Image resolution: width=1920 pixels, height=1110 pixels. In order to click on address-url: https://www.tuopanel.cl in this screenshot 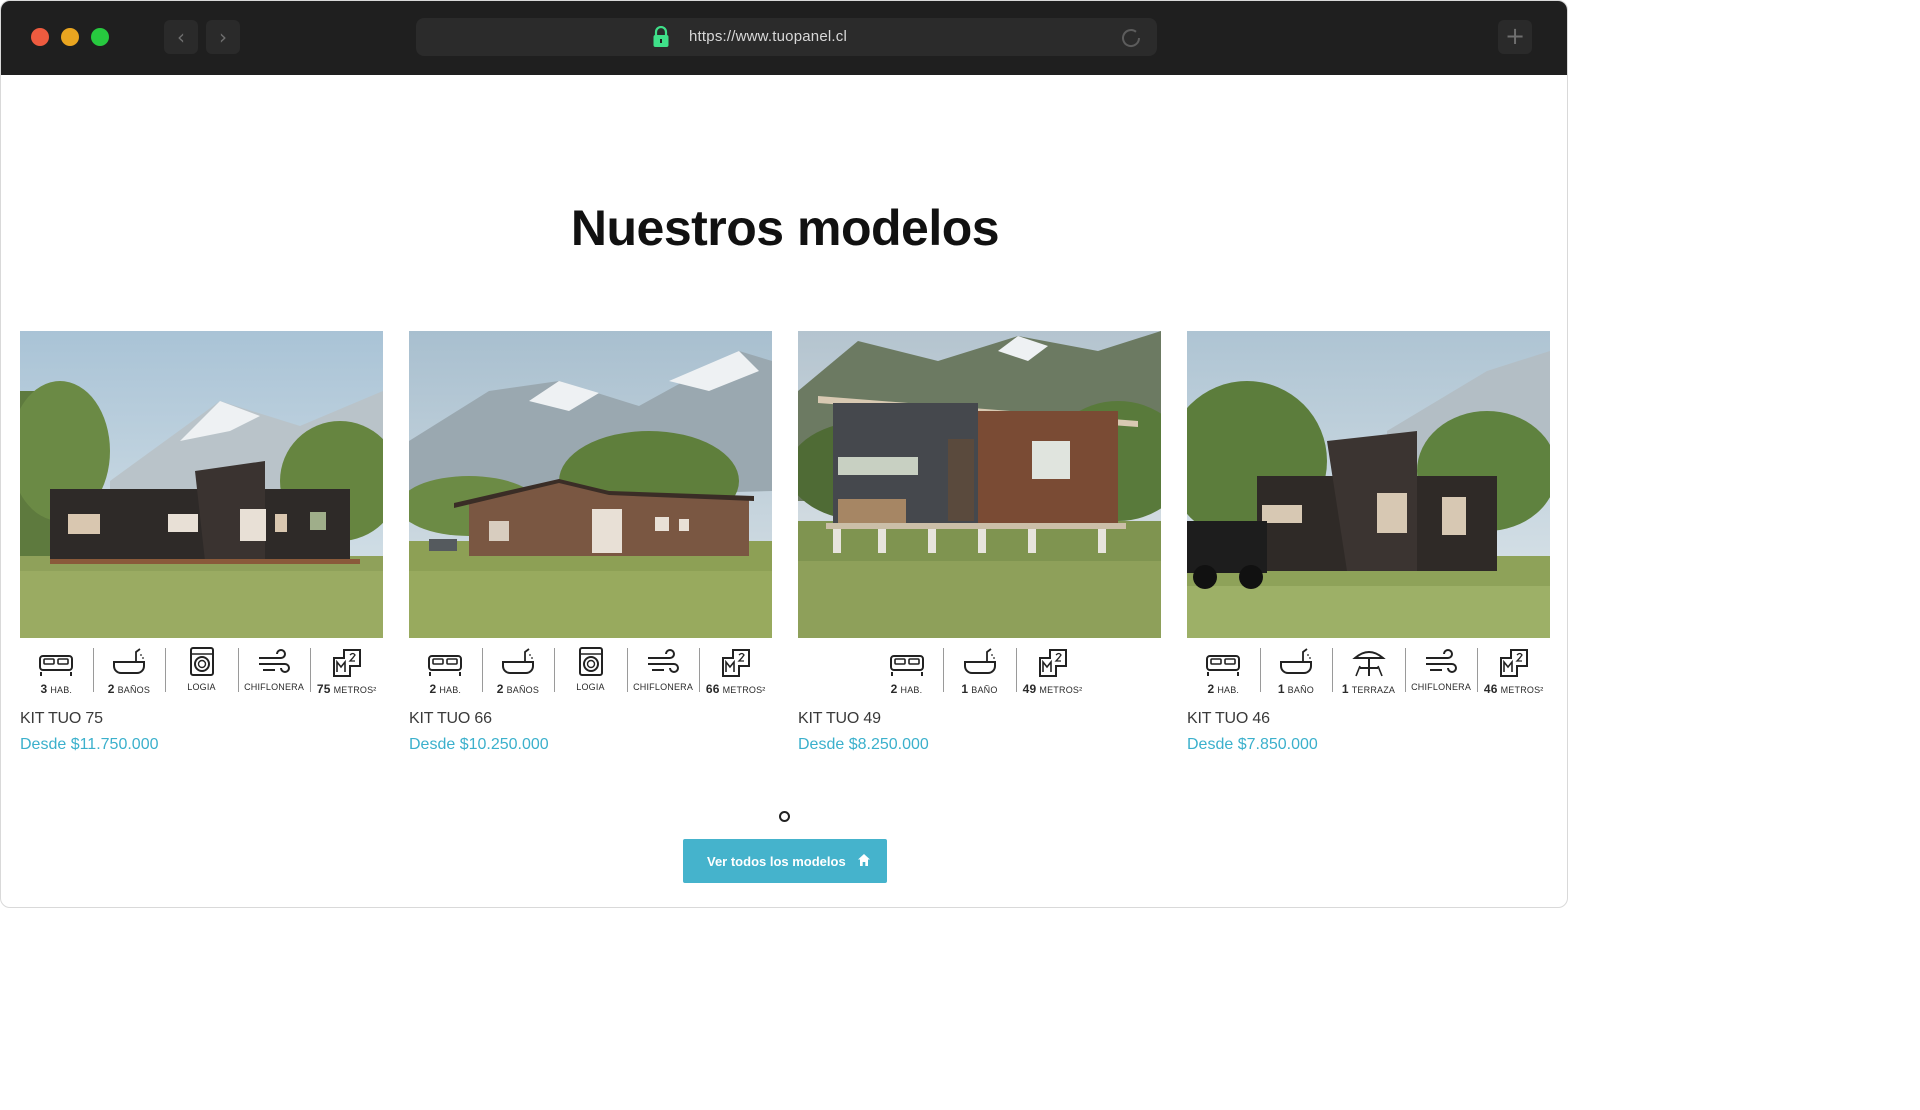, I will do `click(768, 36)`.